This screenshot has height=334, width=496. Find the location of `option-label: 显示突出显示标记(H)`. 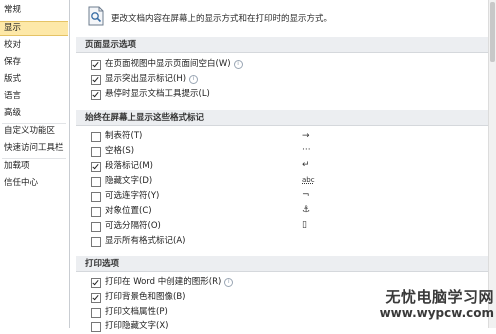

option-label: 显示突出显示标记(H) is located at coordinates (146, 79).